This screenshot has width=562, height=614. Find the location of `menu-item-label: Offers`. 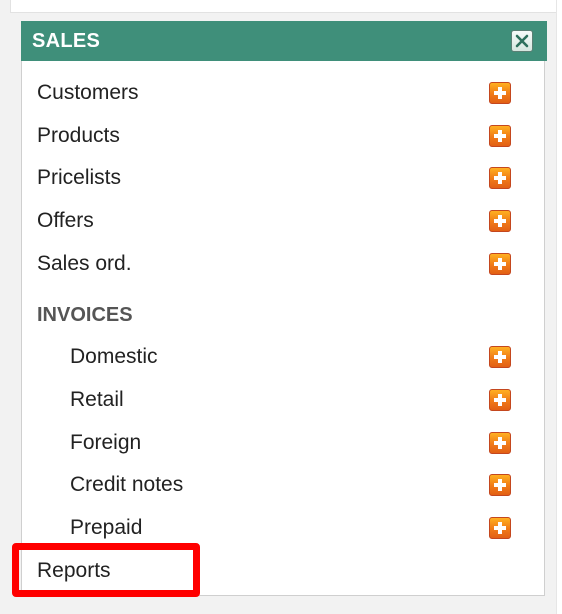

menu-item-label: Offers is located at coordinates (65, 220).